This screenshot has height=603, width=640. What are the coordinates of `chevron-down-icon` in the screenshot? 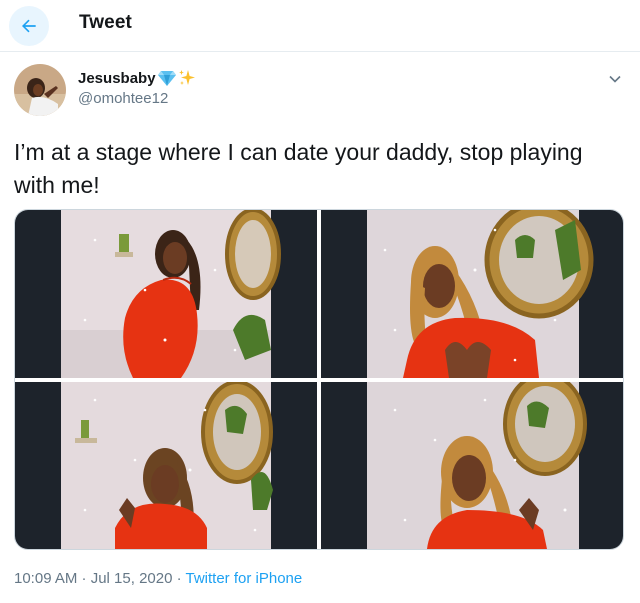 It's located at (615, 79).